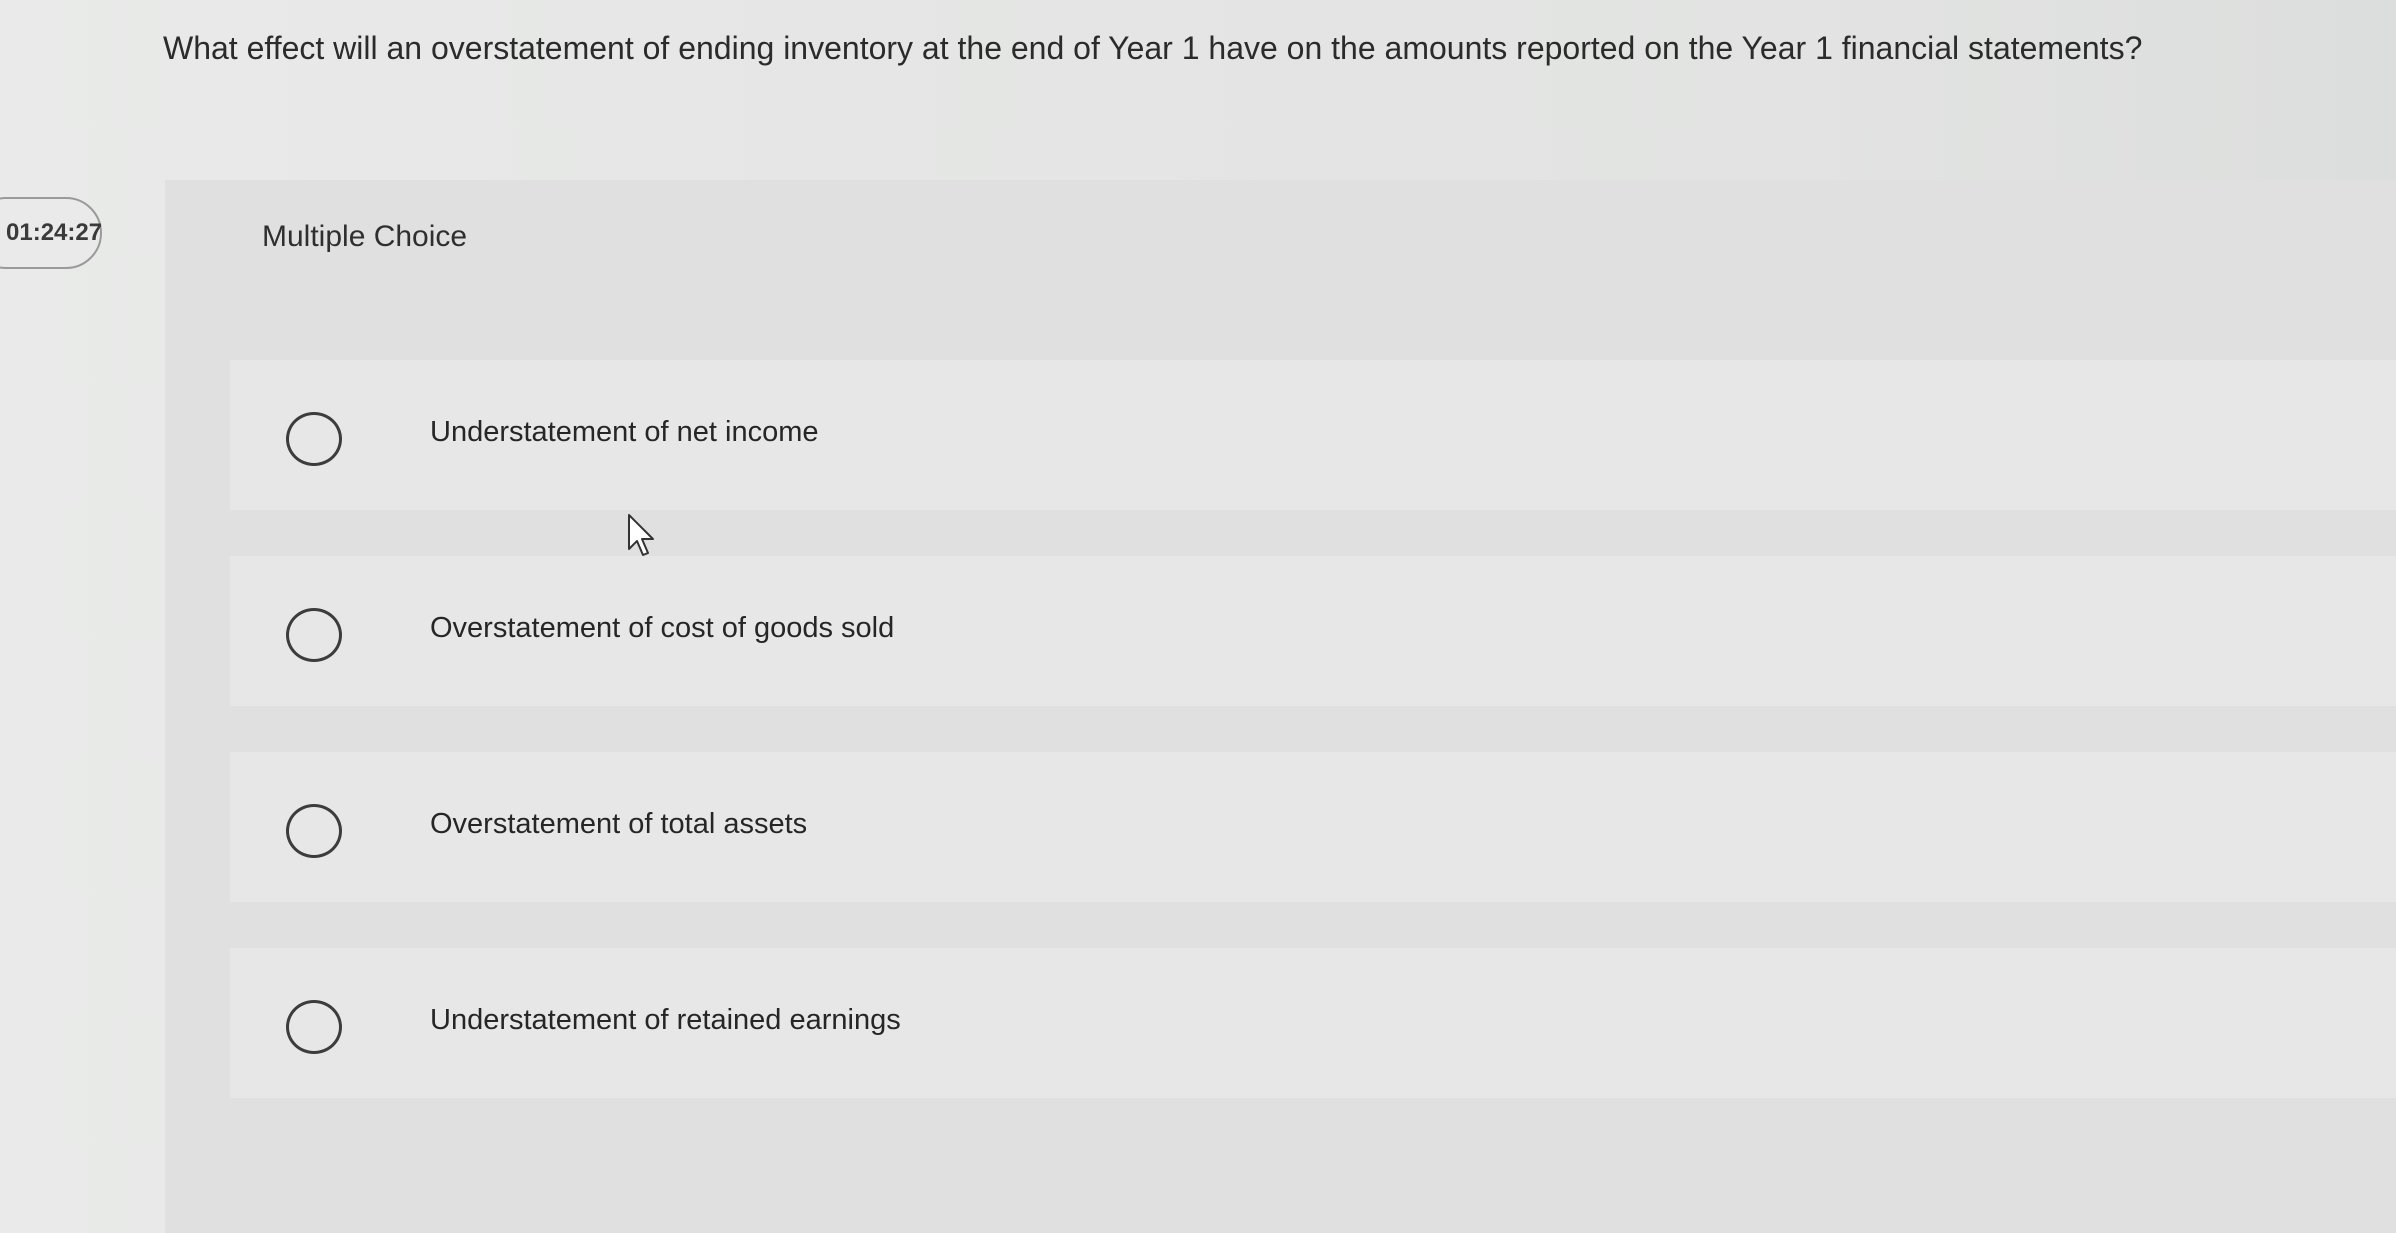 The image size is (2396, 1233). I want to click on mouse-pointer-icon, so click(641, 535).